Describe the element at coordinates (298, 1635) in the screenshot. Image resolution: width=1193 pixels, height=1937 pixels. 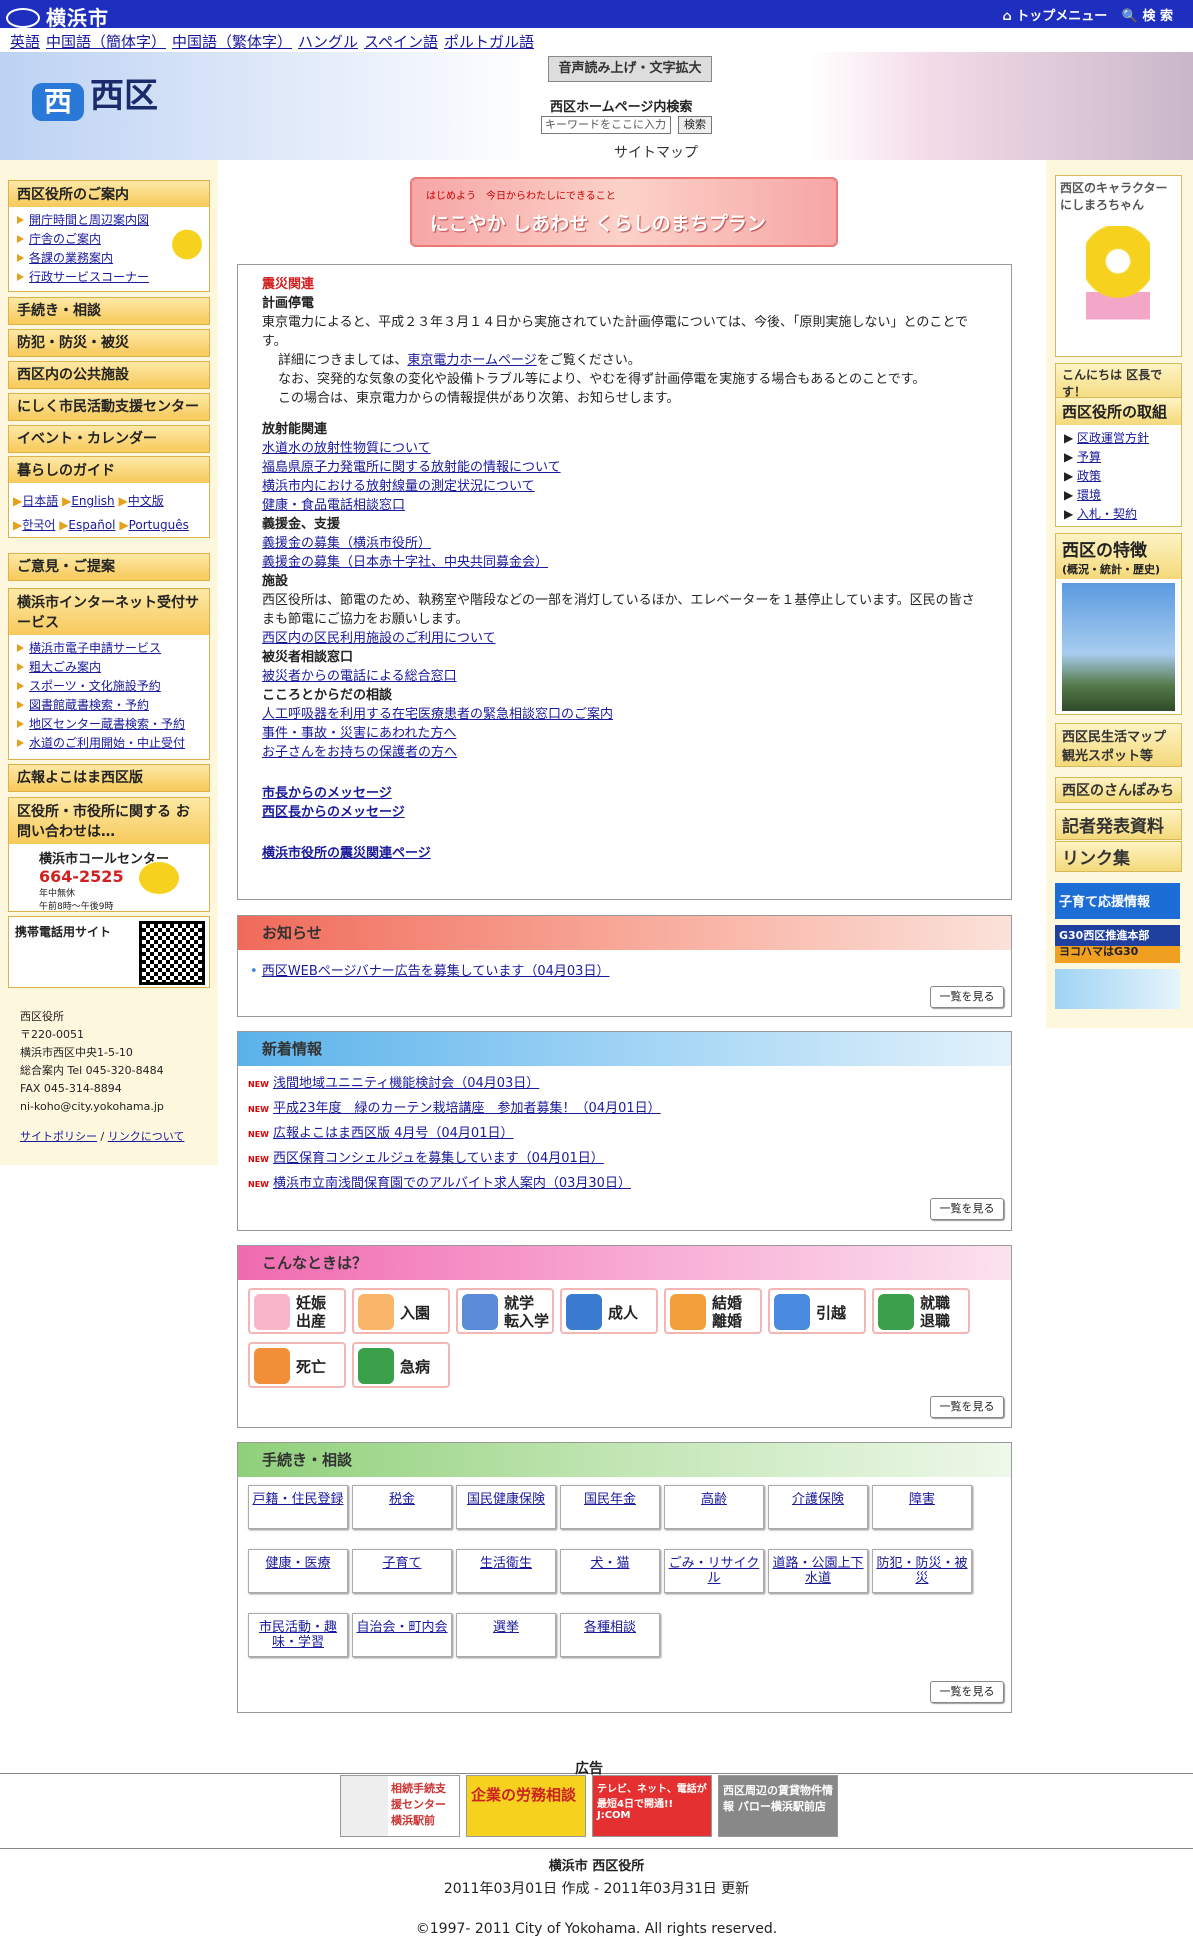
I see `procedure-button: 市民活動・趣味・学習` at that location.